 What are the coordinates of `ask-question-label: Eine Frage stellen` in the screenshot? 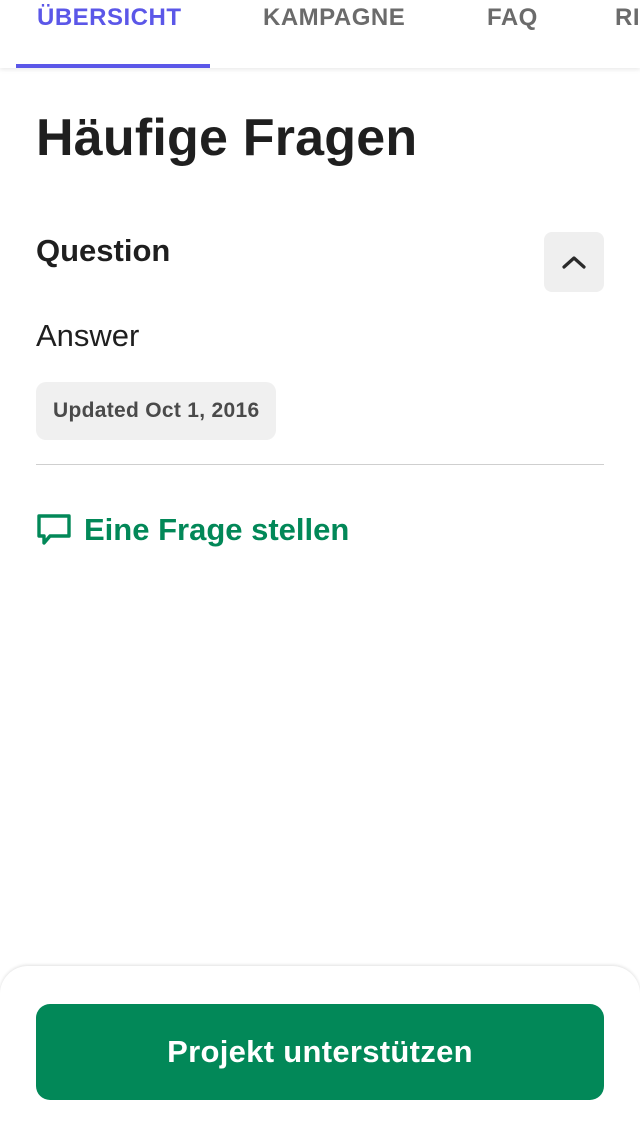 It's located at (217, 529).